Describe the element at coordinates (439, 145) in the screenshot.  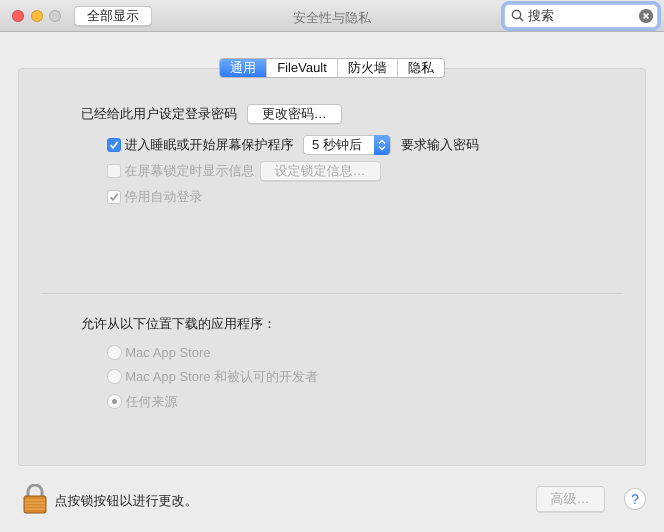
I see `trailing-label: 要求输入密码` at that location.